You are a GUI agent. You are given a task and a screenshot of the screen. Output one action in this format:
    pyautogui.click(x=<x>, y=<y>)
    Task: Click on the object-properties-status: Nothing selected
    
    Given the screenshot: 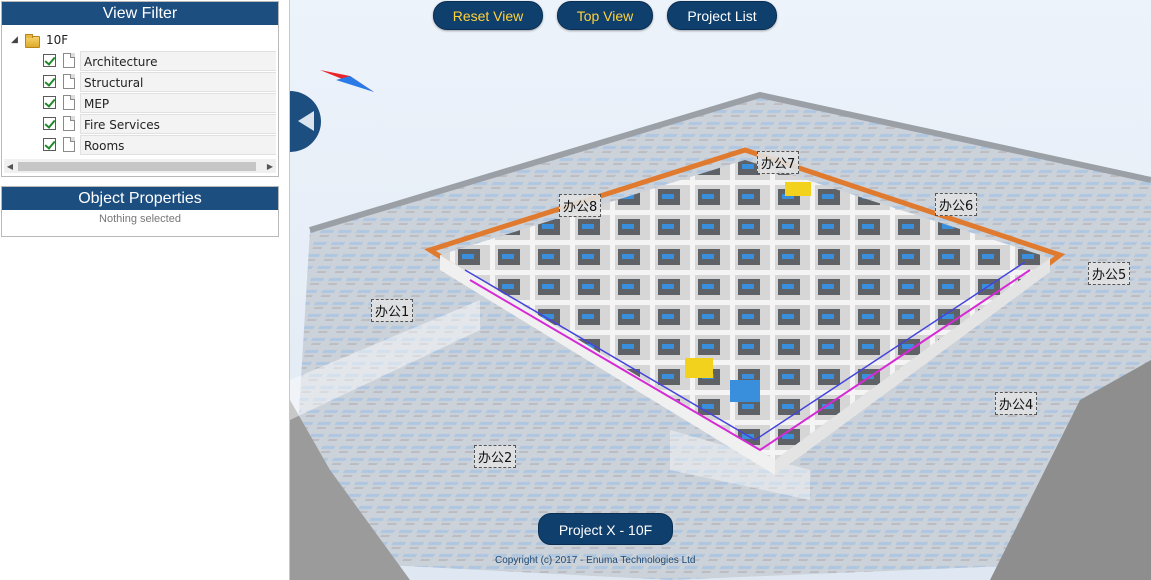 What is the action you would take?
    pyautogui.click(x=140, y=219)
    